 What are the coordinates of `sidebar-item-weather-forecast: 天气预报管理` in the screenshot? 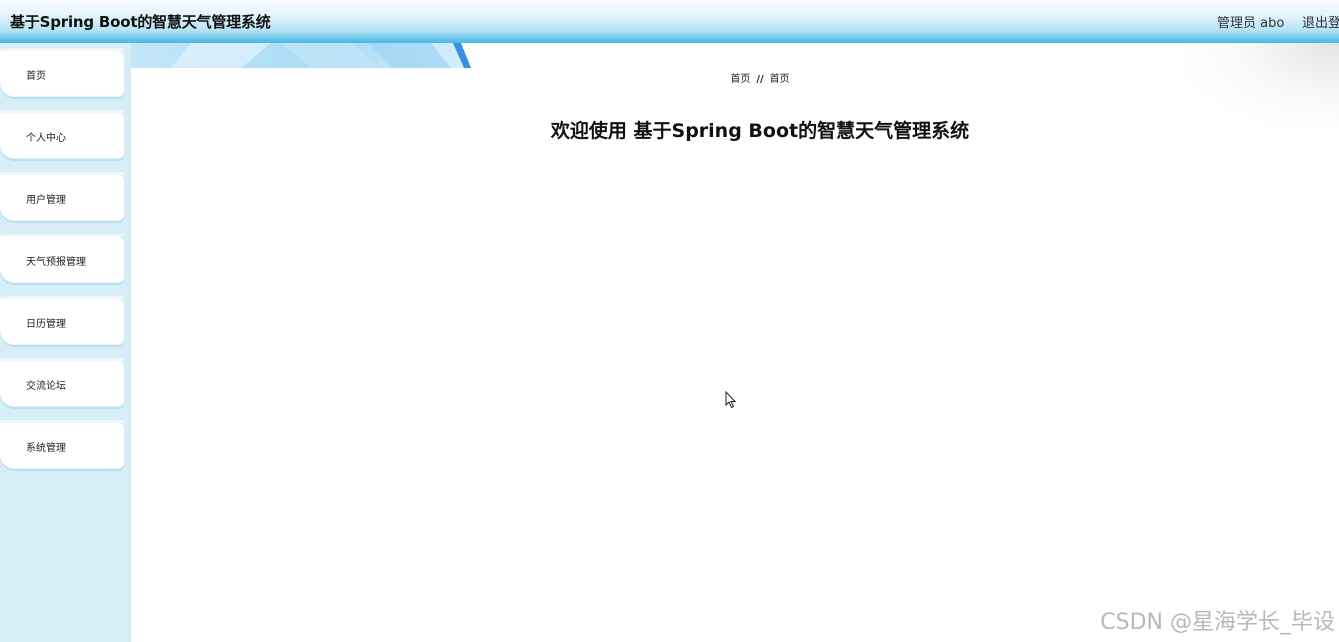 It's located at (62, 258).